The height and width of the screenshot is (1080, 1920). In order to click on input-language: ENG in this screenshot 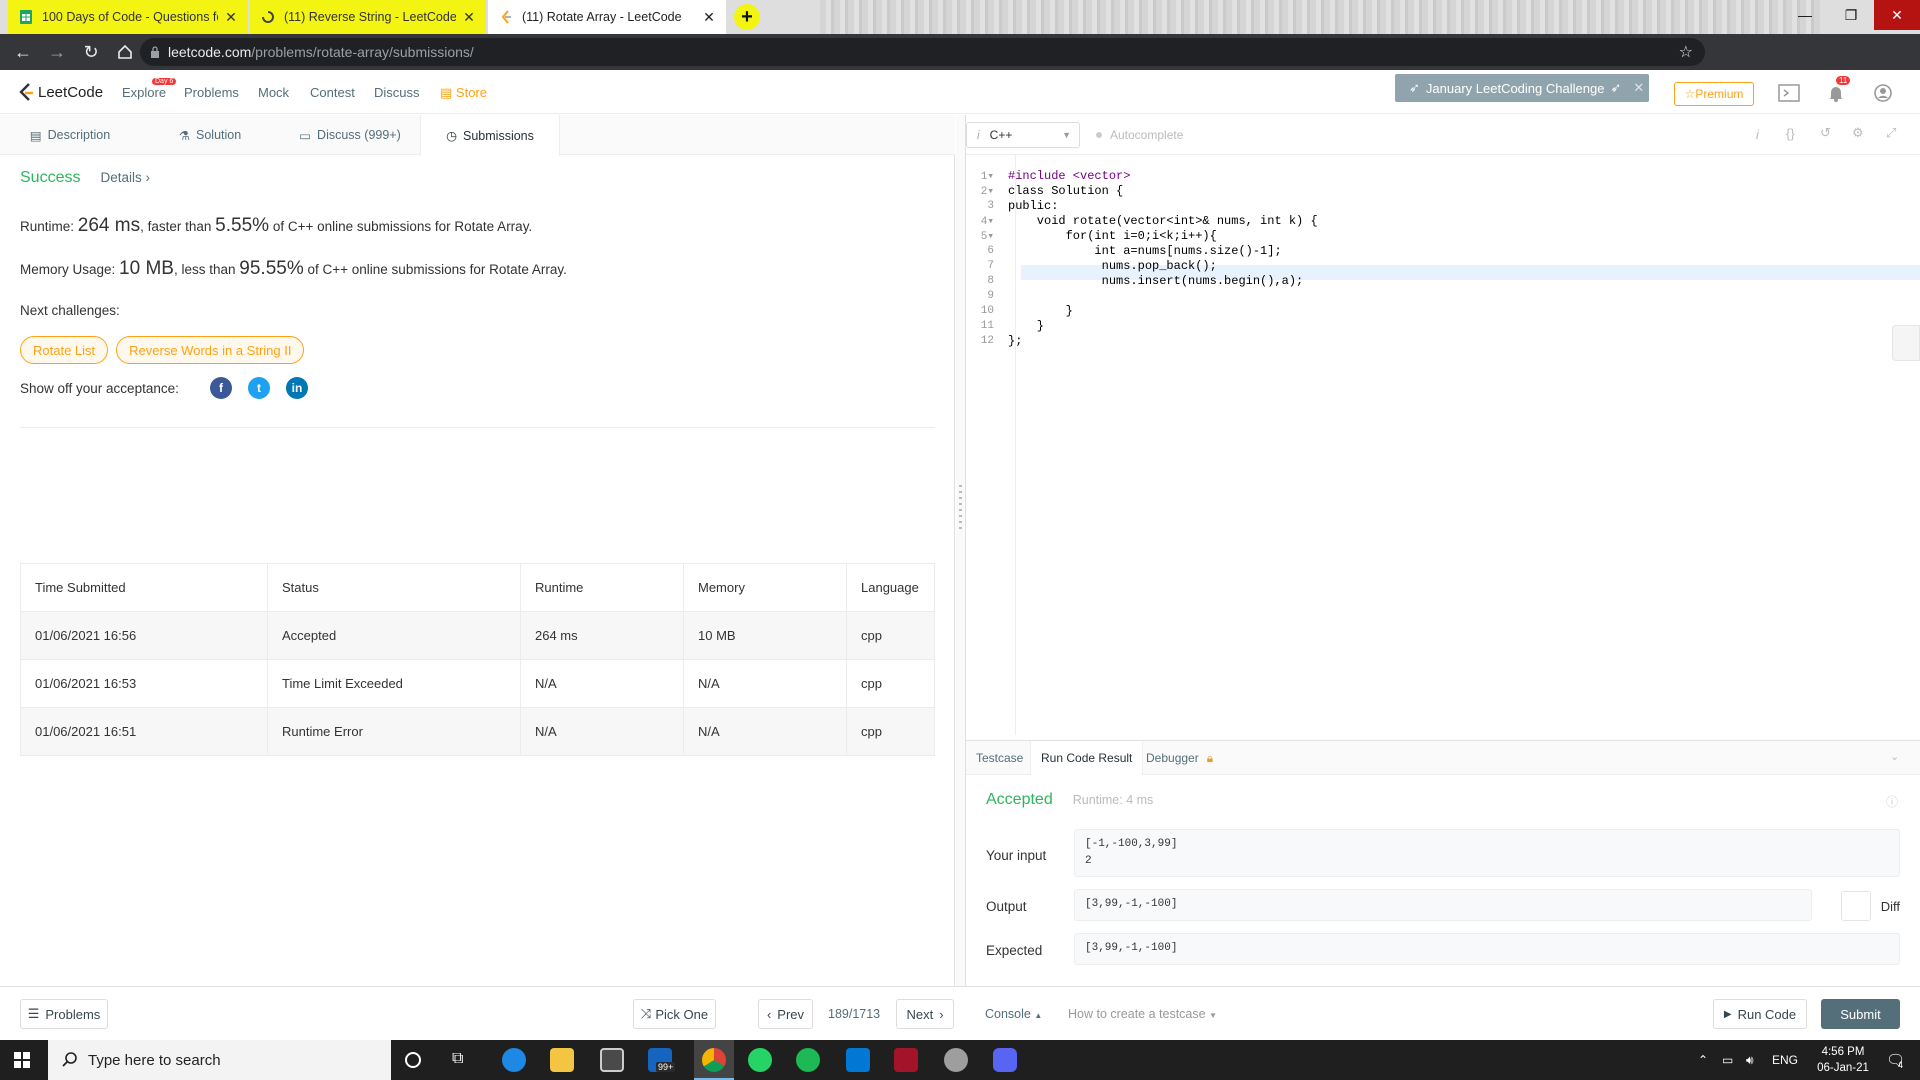, I will do `click(1785, 1060)`.